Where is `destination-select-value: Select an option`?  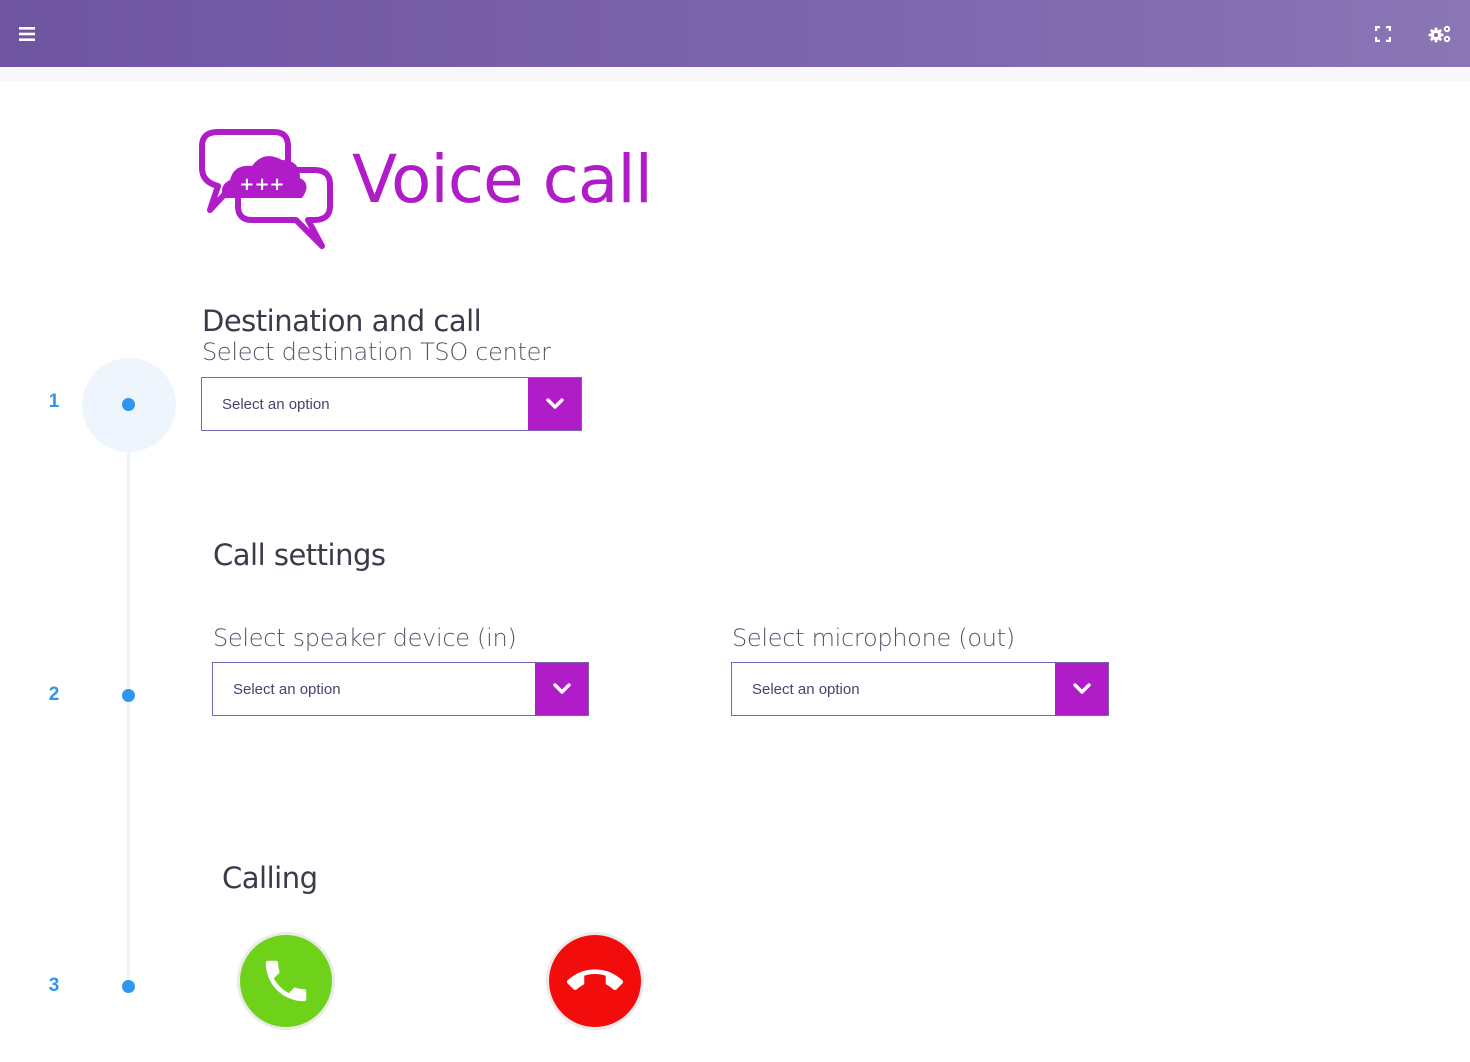
destination-select-value: Select an option is located at coordinates (276, 404).